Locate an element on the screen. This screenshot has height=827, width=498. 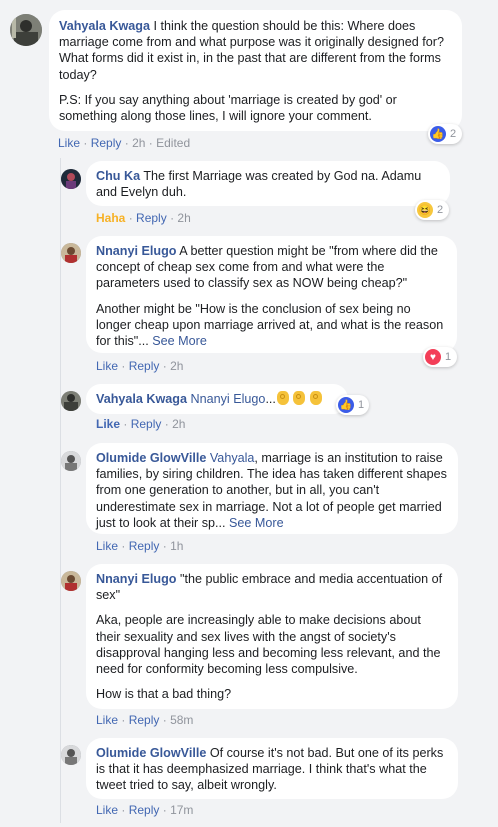
comment-text: How is that a bad thing? is located at coordinates (164, 694).